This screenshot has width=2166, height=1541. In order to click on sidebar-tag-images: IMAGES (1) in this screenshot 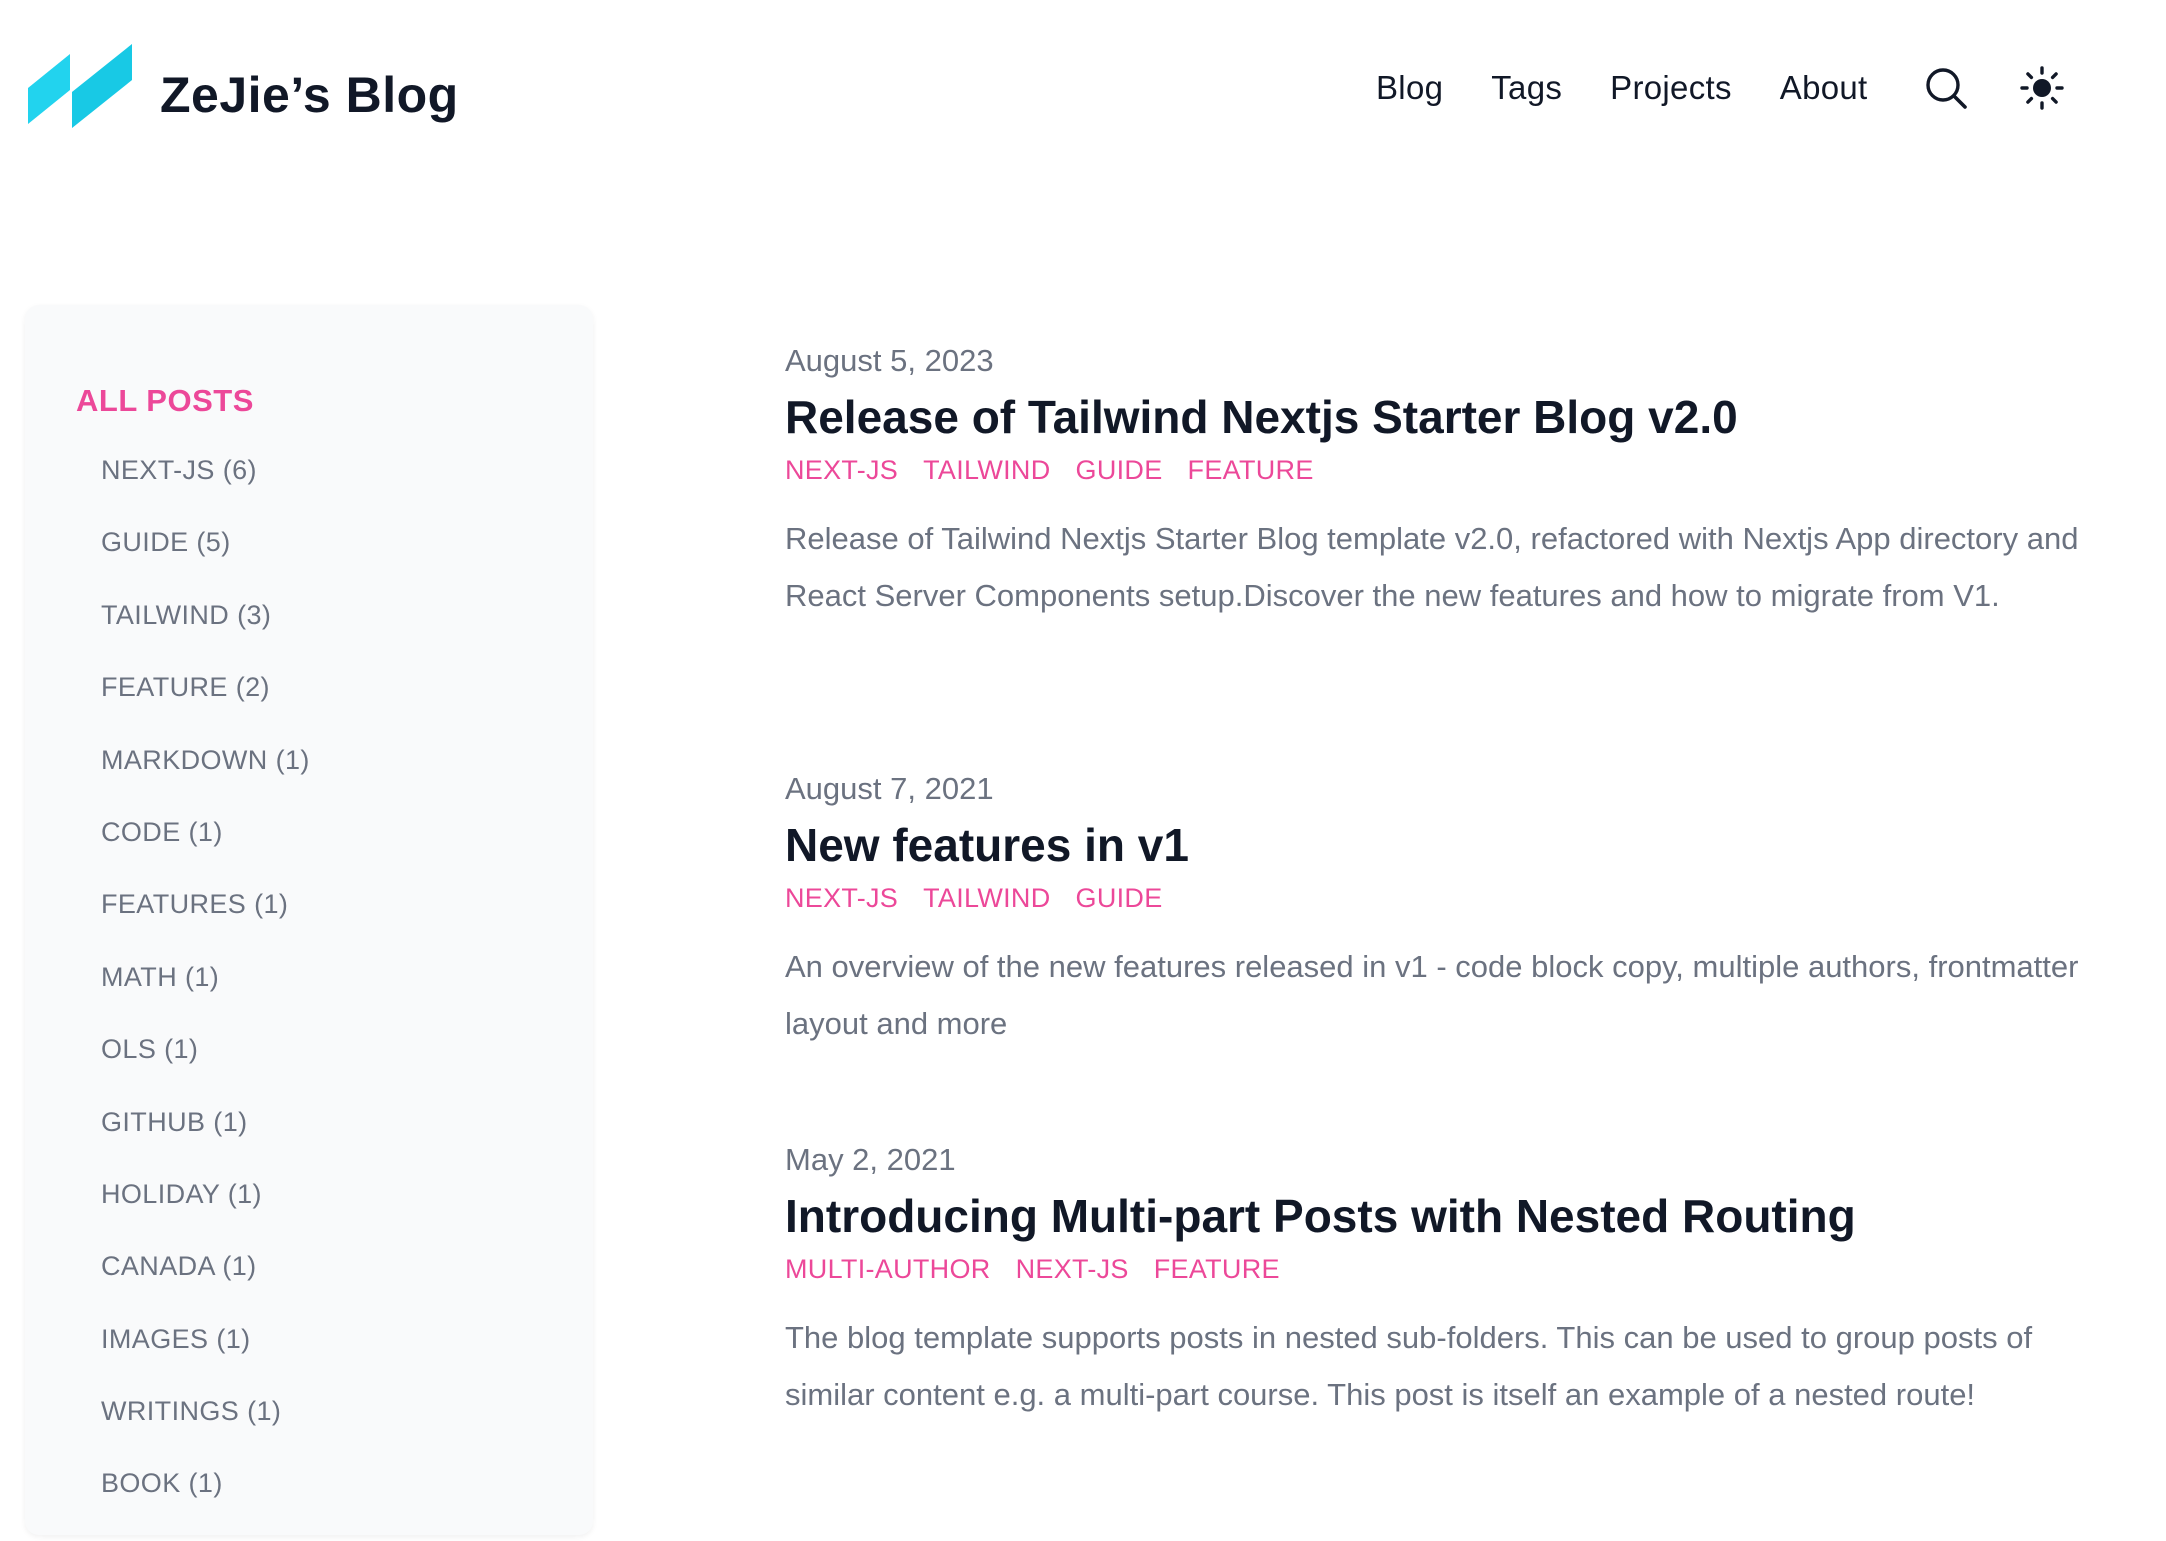, I will do `click(205, 1360)`.